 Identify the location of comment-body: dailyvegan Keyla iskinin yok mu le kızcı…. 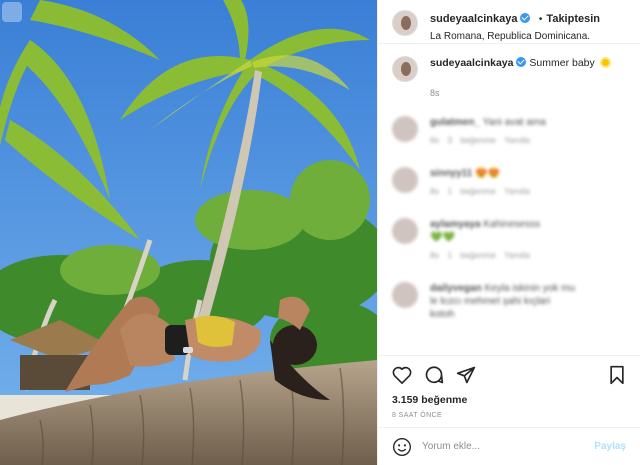
(520, 301).